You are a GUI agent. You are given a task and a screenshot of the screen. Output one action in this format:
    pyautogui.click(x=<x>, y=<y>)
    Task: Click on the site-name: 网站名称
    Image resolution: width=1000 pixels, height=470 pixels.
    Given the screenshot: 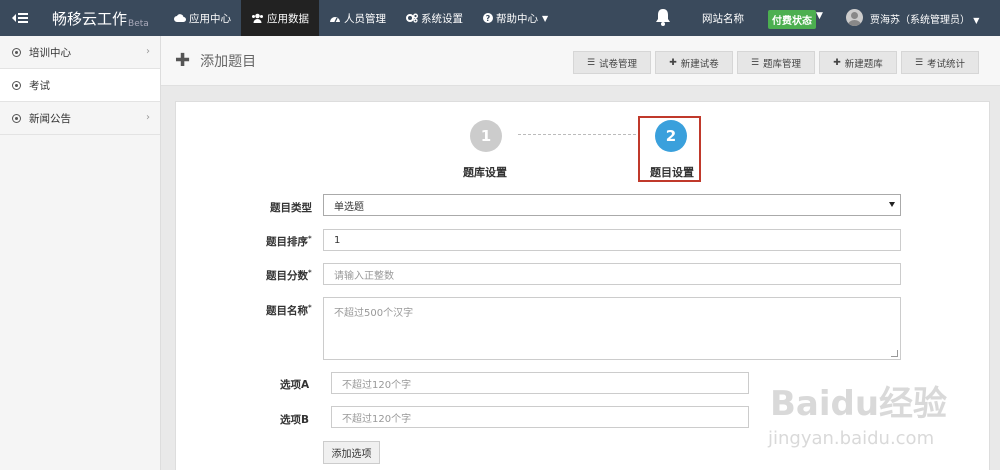 What is the action you would take?
    pyautogui.click(x=723, y=18)
    